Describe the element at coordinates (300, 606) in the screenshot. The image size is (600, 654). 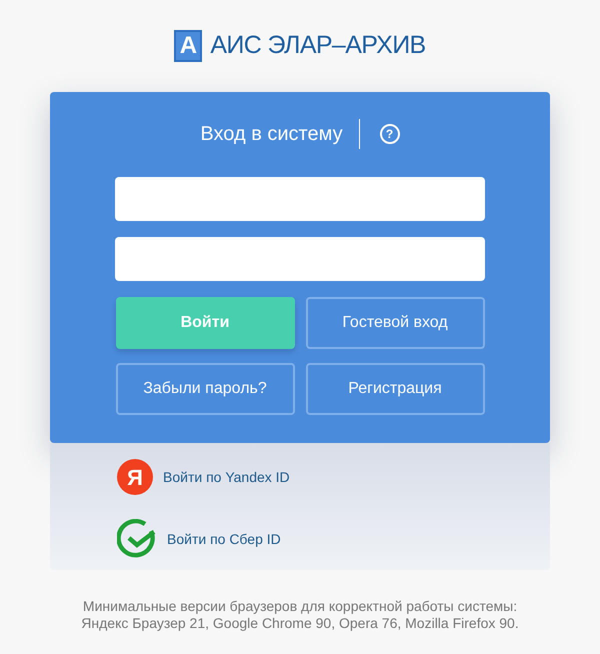
I see `browser-note: Минимальные версии браузеров для корректной работы системы:` at that location.